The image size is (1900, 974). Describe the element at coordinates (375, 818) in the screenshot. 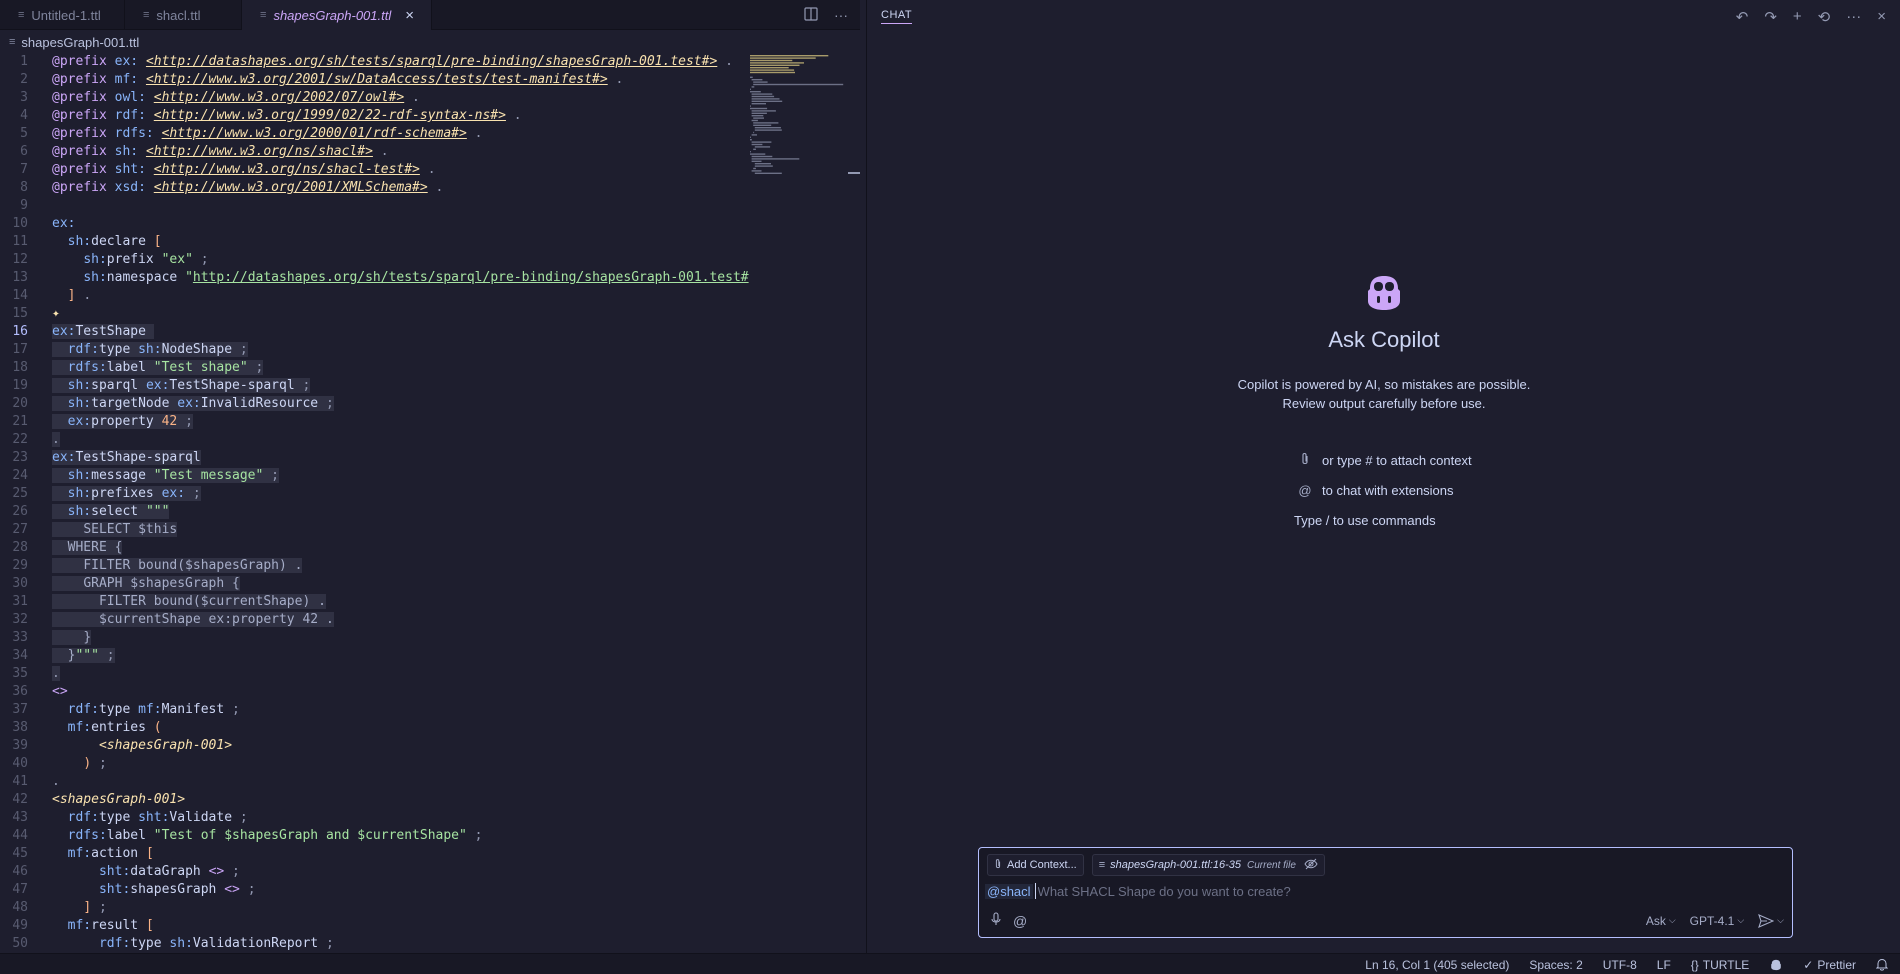

I see `code-line: 43 rdf:type sht:Validate ;` at that location.